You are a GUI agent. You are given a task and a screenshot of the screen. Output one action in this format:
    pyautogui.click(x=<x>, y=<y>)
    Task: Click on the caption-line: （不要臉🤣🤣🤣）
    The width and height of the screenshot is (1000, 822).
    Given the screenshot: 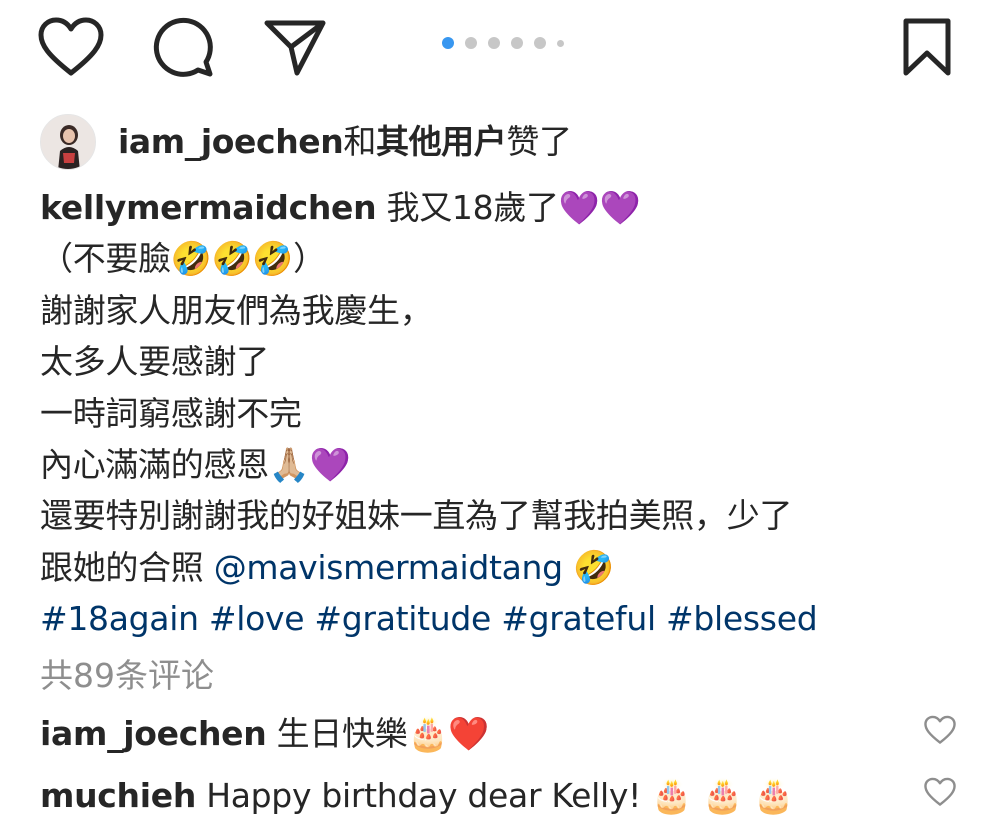 What is the action you would take?
    pyautogui.click(x=183, y=259)
    